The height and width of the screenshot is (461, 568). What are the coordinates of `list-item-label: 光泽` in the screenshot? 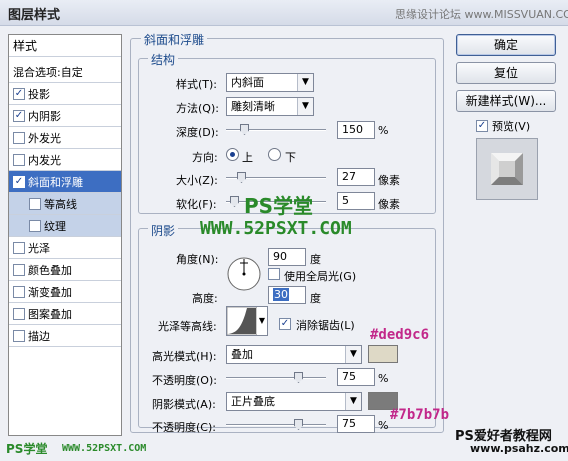 It's located at (39, 248).